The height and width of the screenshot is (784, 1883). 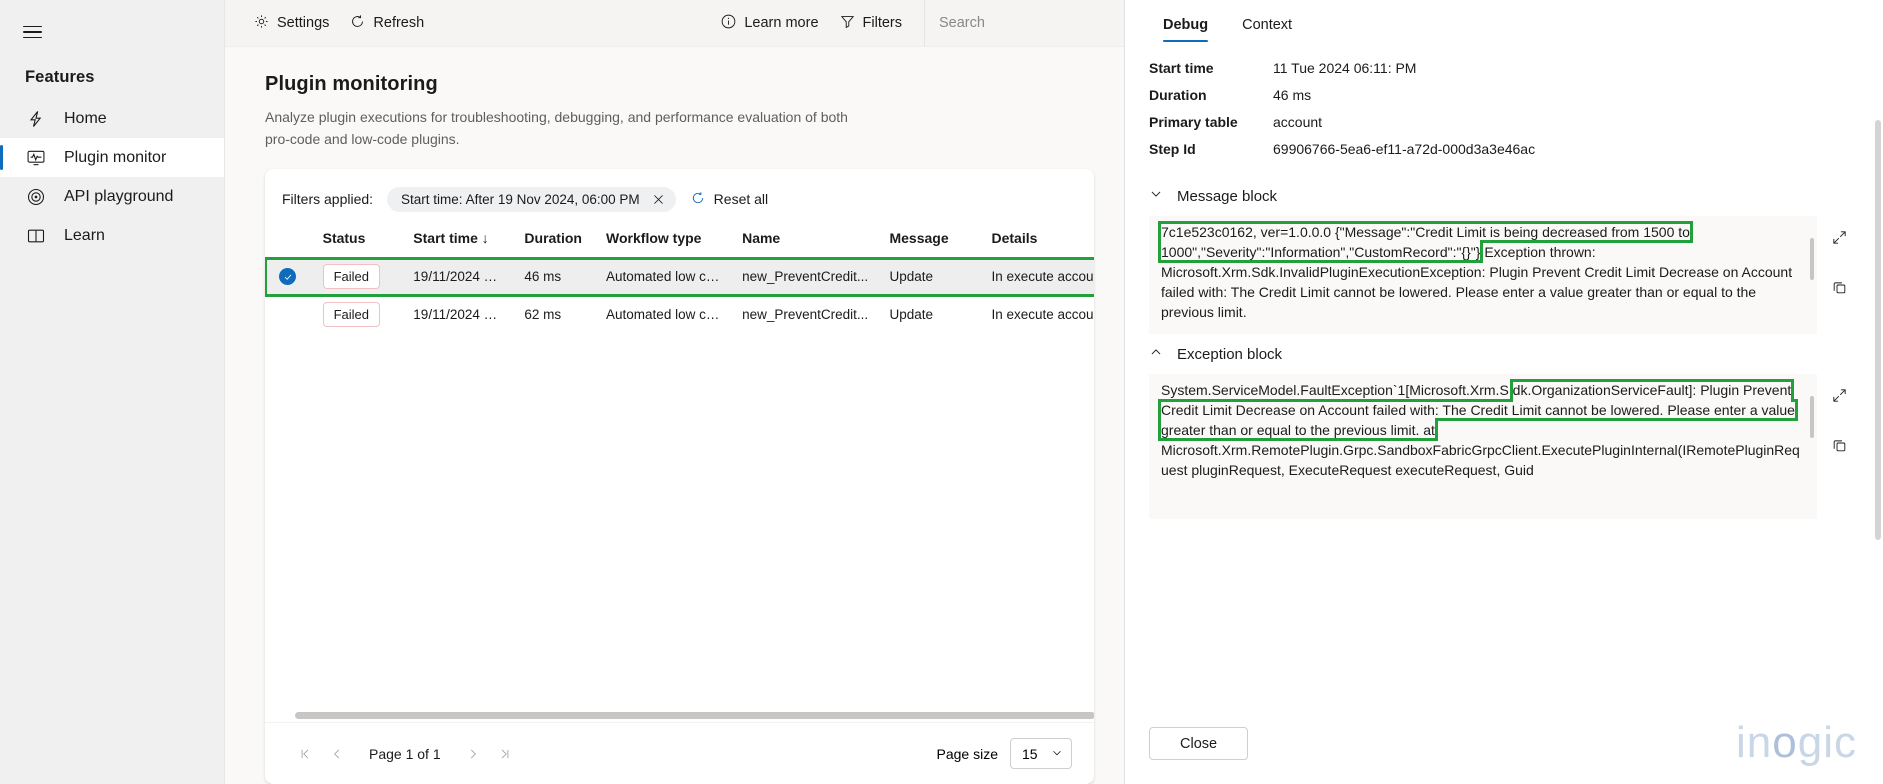 What do you see at coordinates (1292, 95) in the screenshot?
I see `meta-value-duration: 46 ms` at bounding box center [1292, 95].